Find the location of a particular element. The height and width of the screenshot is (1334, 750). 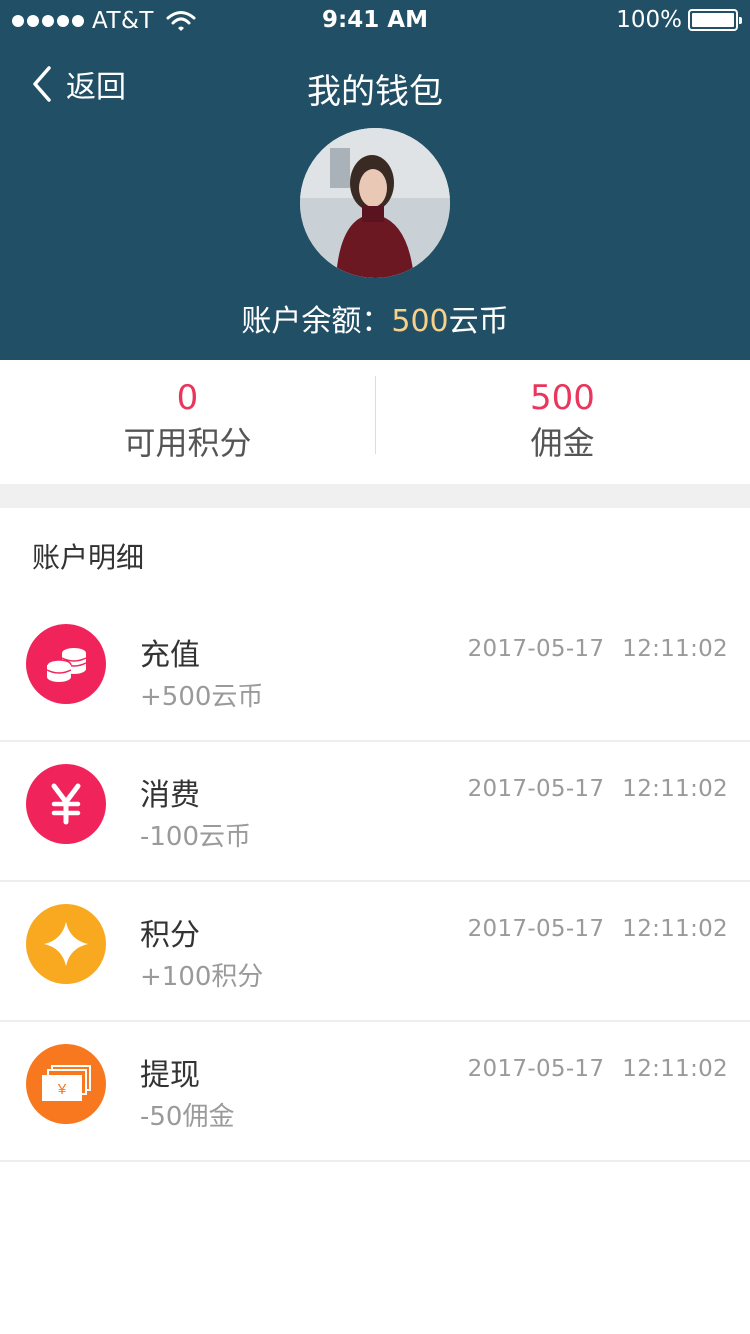

transaction-row-points: 积分 +100积分 2017-05-17 12:11:02 is located at coordinates (375, 952).